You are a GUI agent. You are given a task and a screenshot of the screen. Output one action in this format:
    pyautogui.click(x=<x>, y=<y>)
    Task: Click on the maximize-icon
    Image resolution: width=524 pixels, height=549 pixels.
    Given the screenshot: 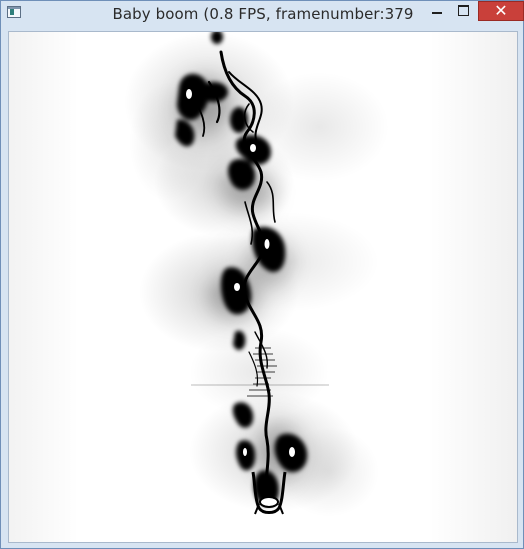 What is the action you would take?
    pyautogui.click(x=463, y=10)
    